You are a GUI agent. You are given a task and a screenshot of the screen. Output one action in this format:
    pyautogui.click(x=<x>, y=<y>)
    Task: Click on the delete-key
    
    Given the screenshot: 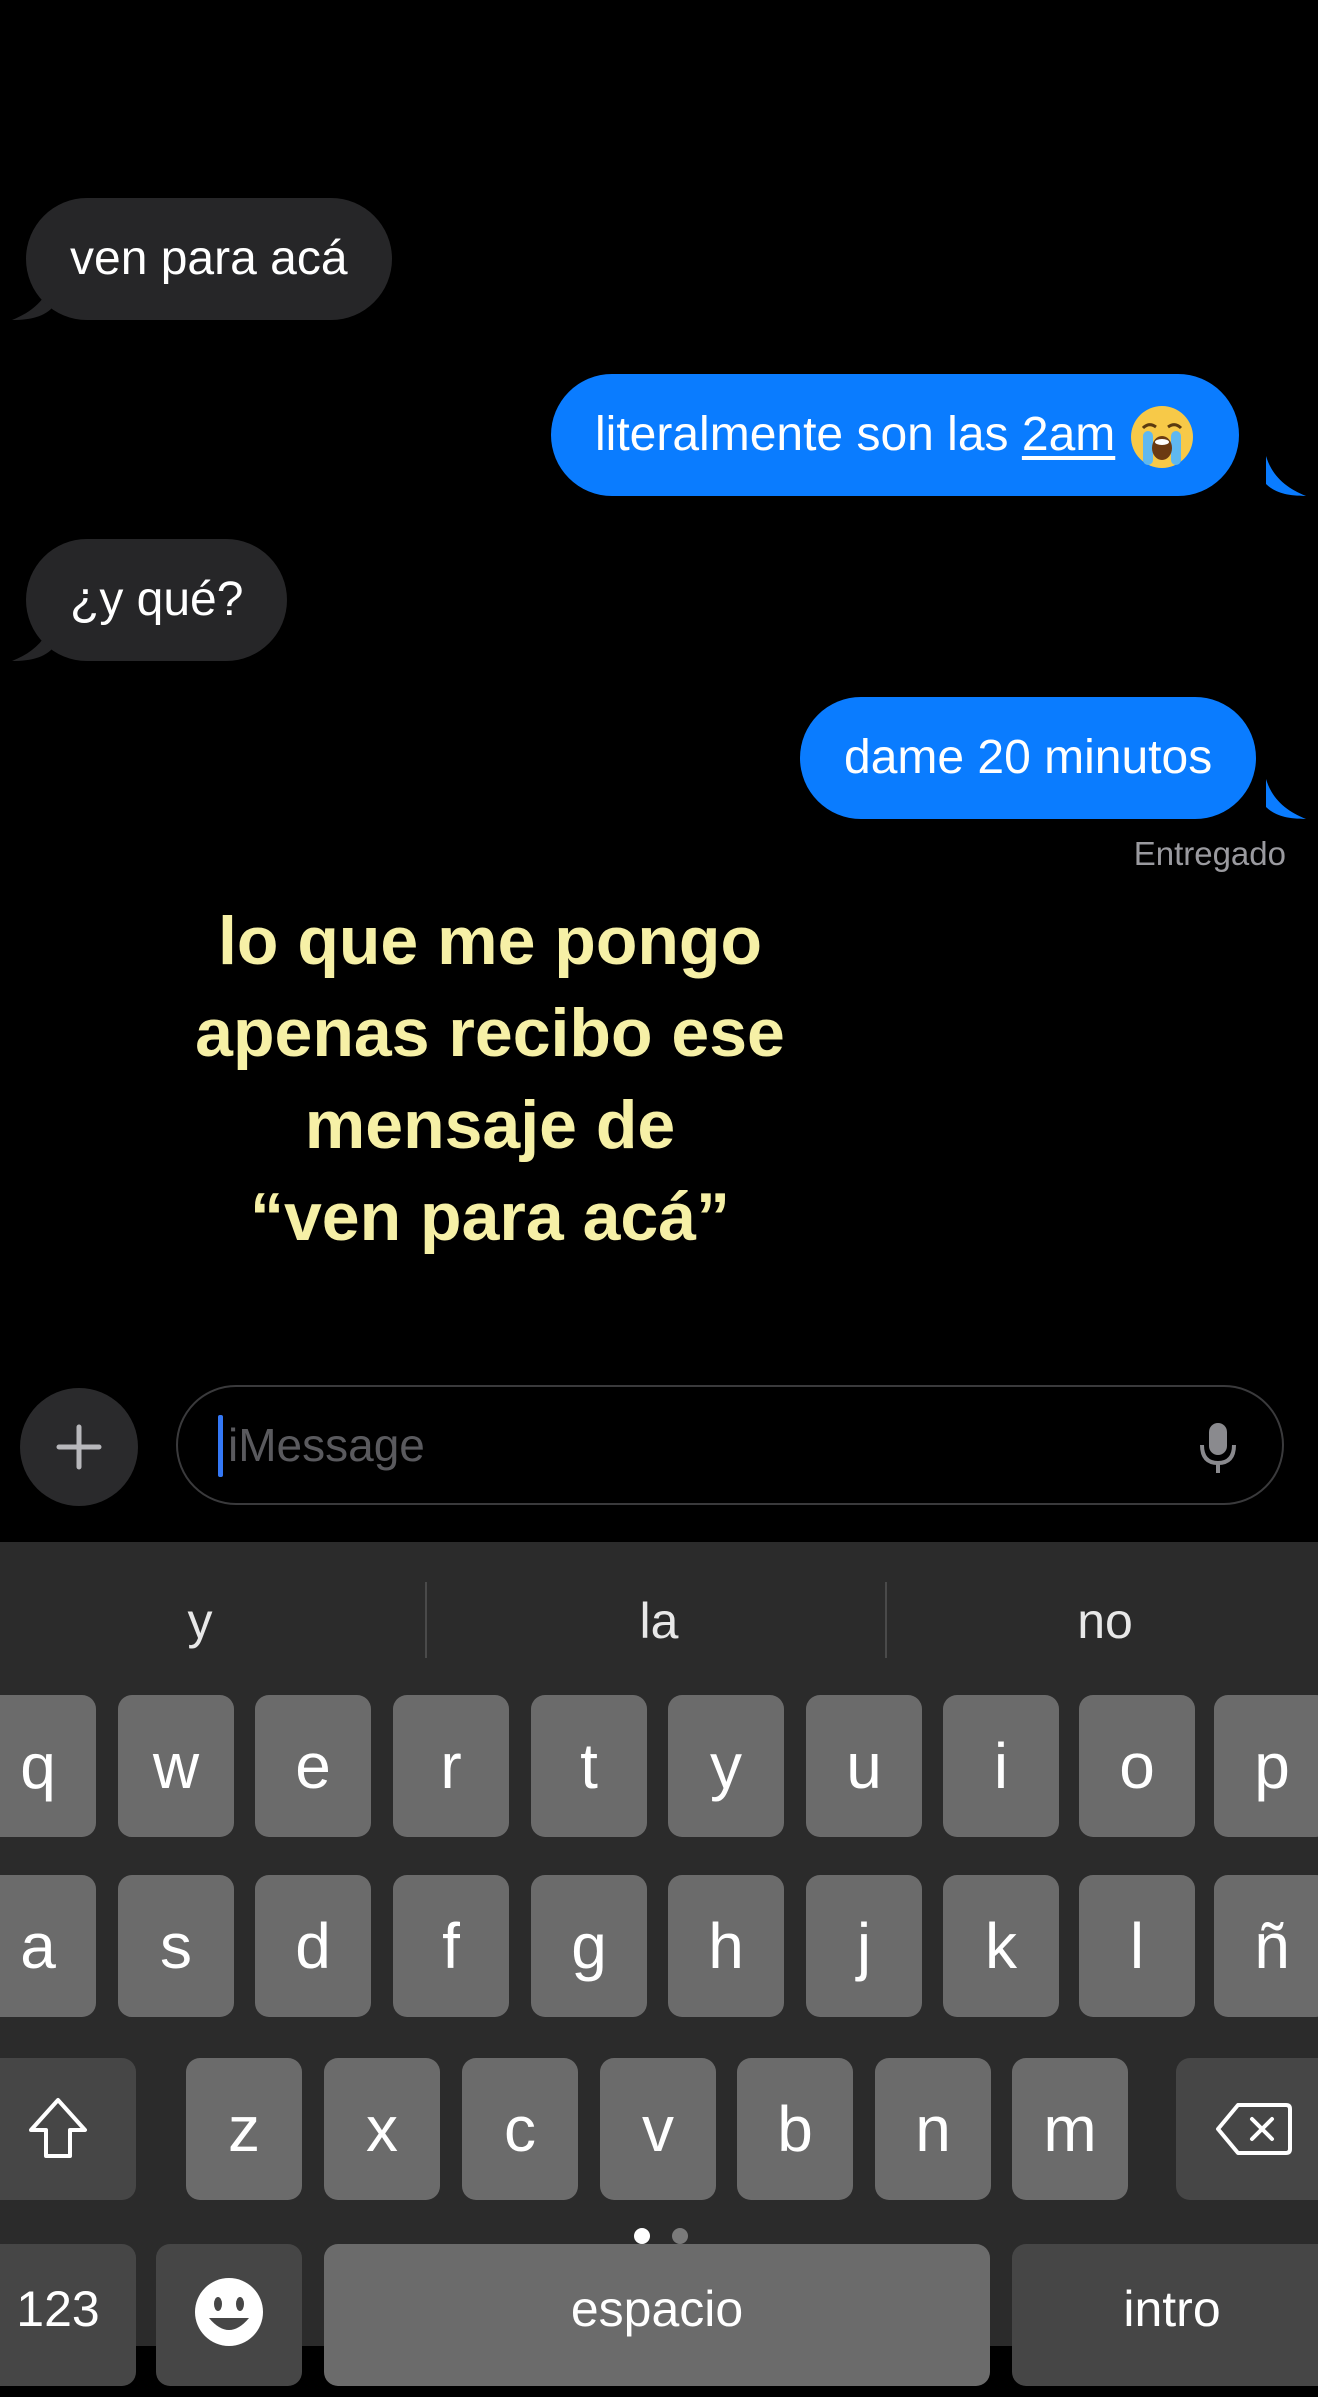 What is the action you would take?
    pyautogui.click(x=1247, y=2129)
    